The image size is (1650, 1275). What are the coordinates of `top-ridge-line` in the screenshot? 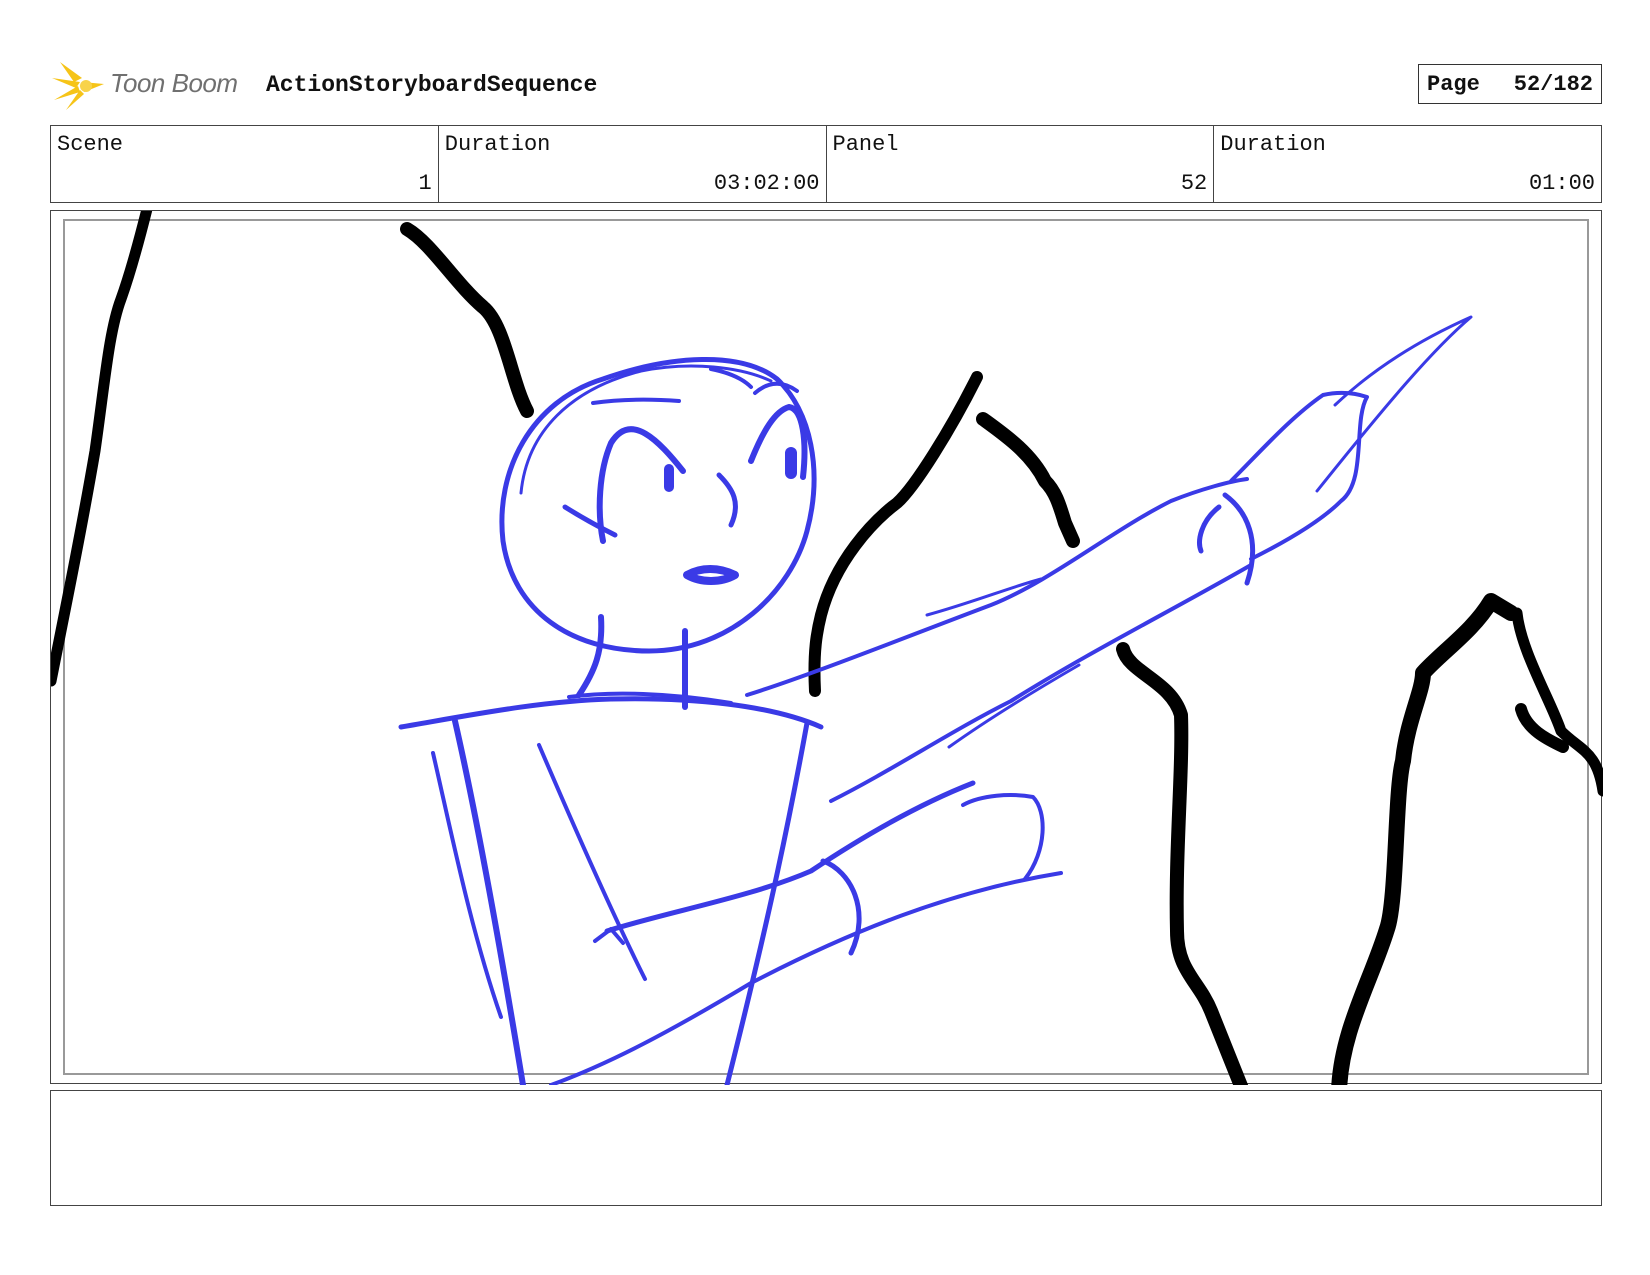 It's located at (467, 320).